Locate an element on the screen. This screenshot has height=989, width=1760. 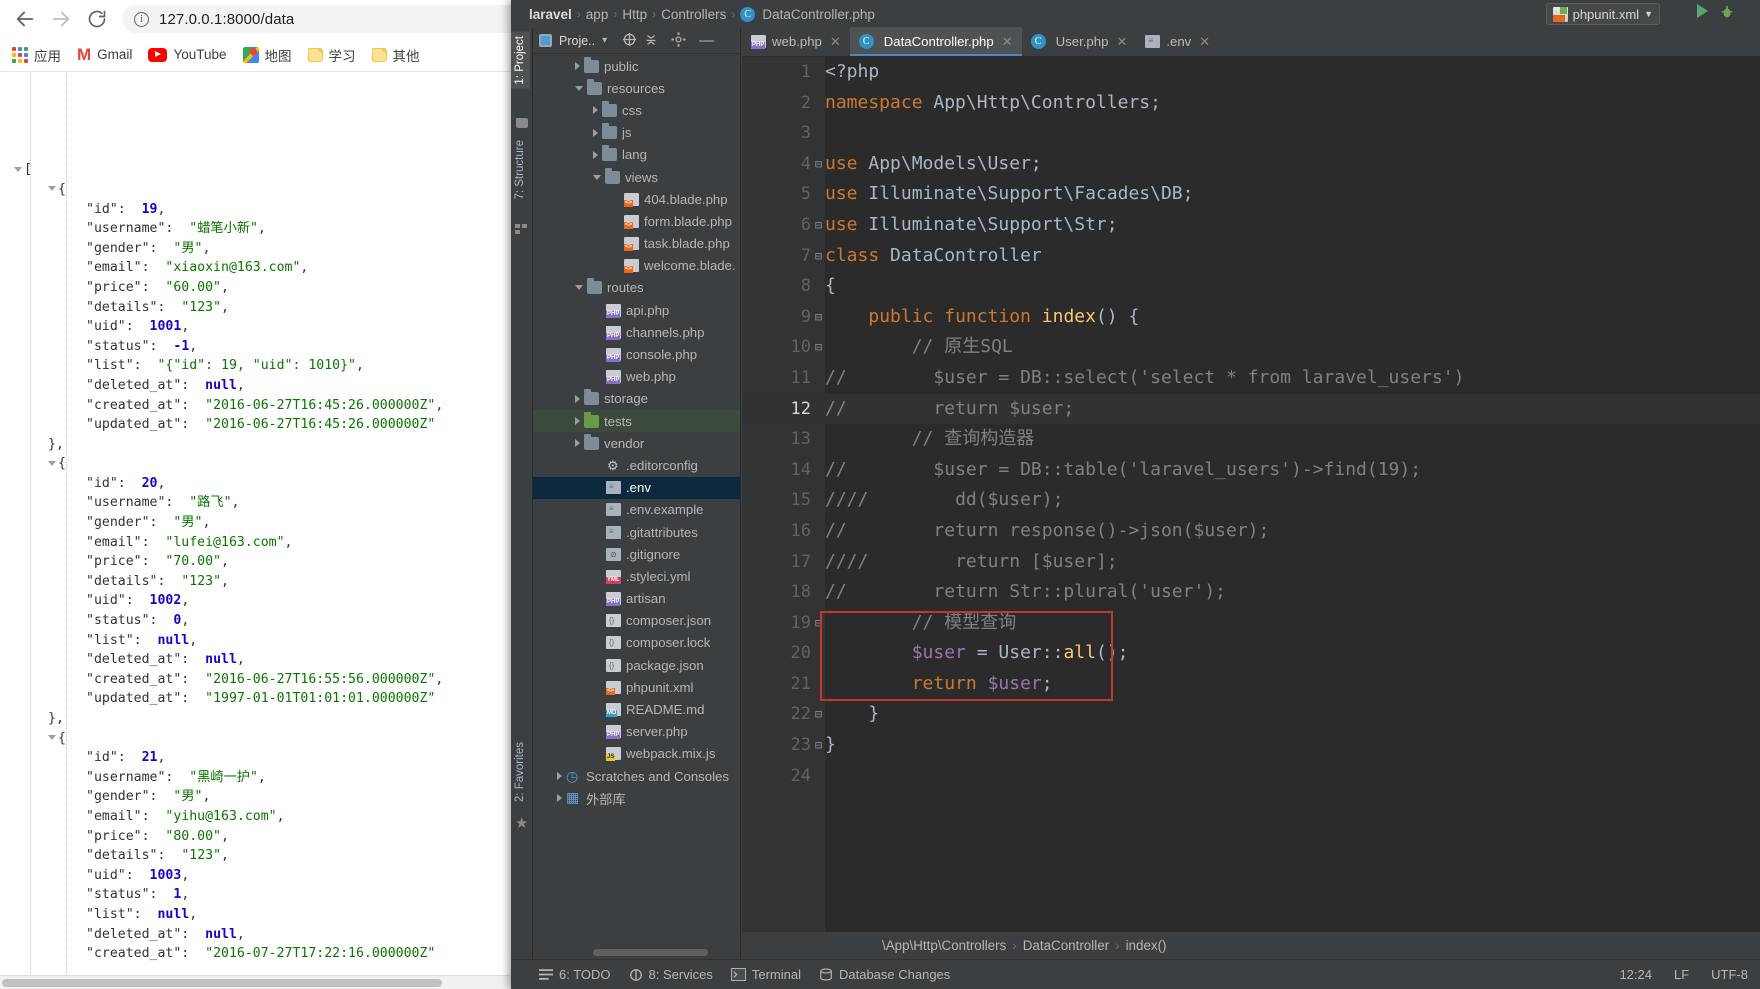
editor-tab: C DataController.php ✕ is located at coordinates (935, 41).